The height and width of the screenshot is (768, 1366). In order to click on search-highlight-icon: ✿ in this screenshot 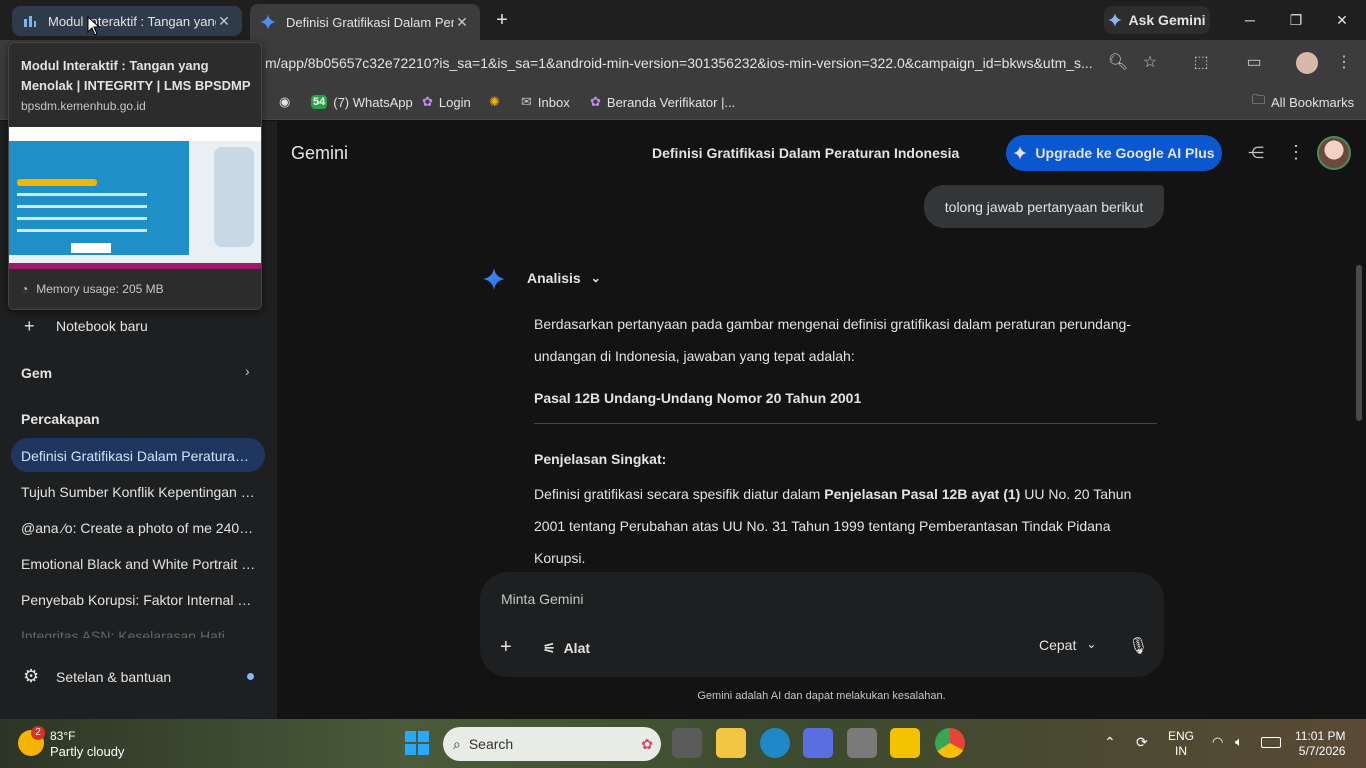, I will do `click(647, 743)`.